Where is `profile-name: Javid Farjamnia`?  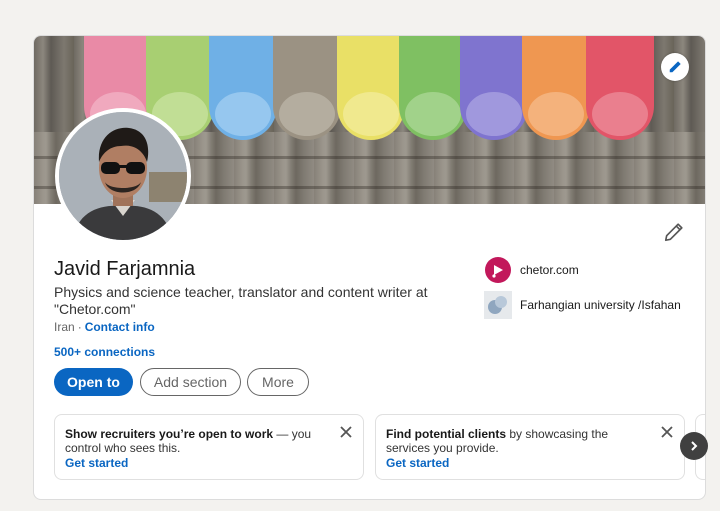
profile-name: Javid Farjamnia is located at coordinates (125, 269).